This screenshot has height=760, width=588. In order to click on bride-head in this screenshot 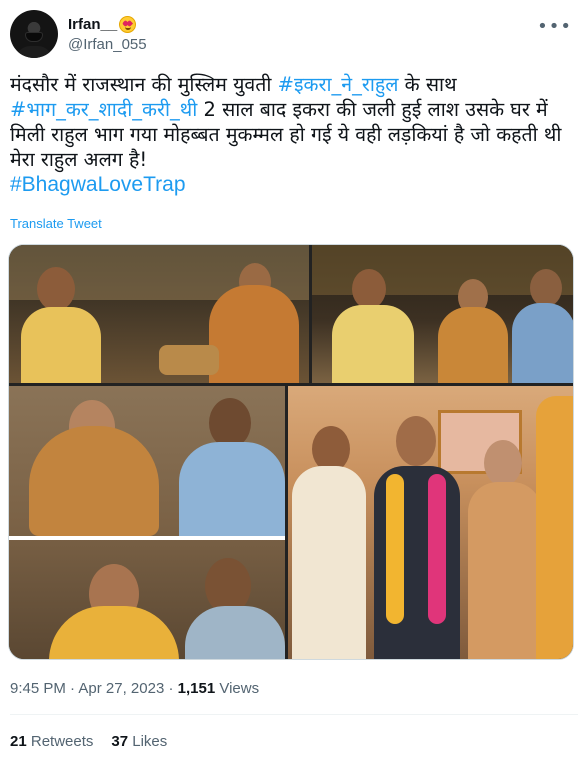, I will do `click(503, 463)`.